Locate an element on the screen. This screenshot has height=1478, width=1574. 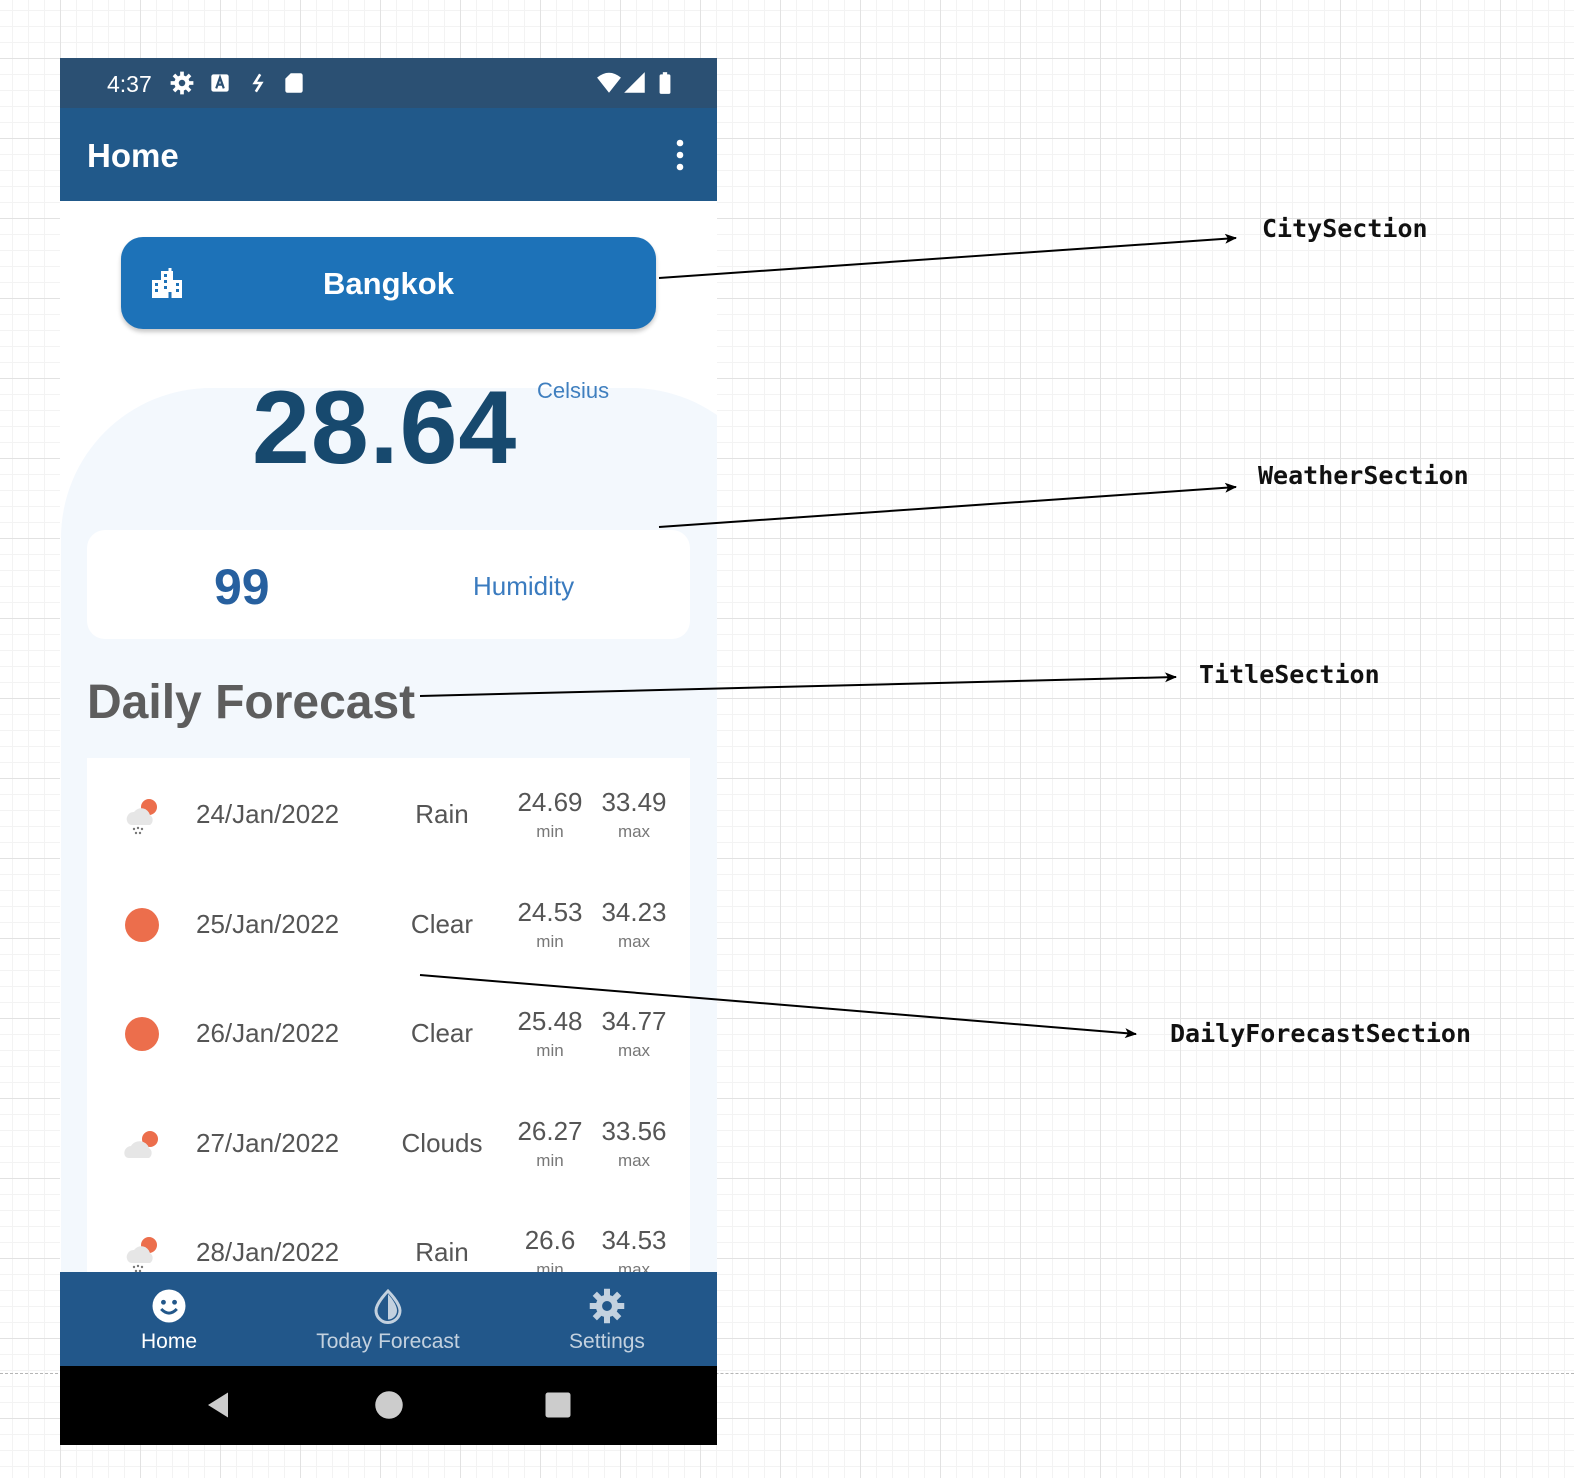
forecast-row: 28/Jan/2022 Rain 26.6 34.53 min max is located at coordinates (388, 1234).